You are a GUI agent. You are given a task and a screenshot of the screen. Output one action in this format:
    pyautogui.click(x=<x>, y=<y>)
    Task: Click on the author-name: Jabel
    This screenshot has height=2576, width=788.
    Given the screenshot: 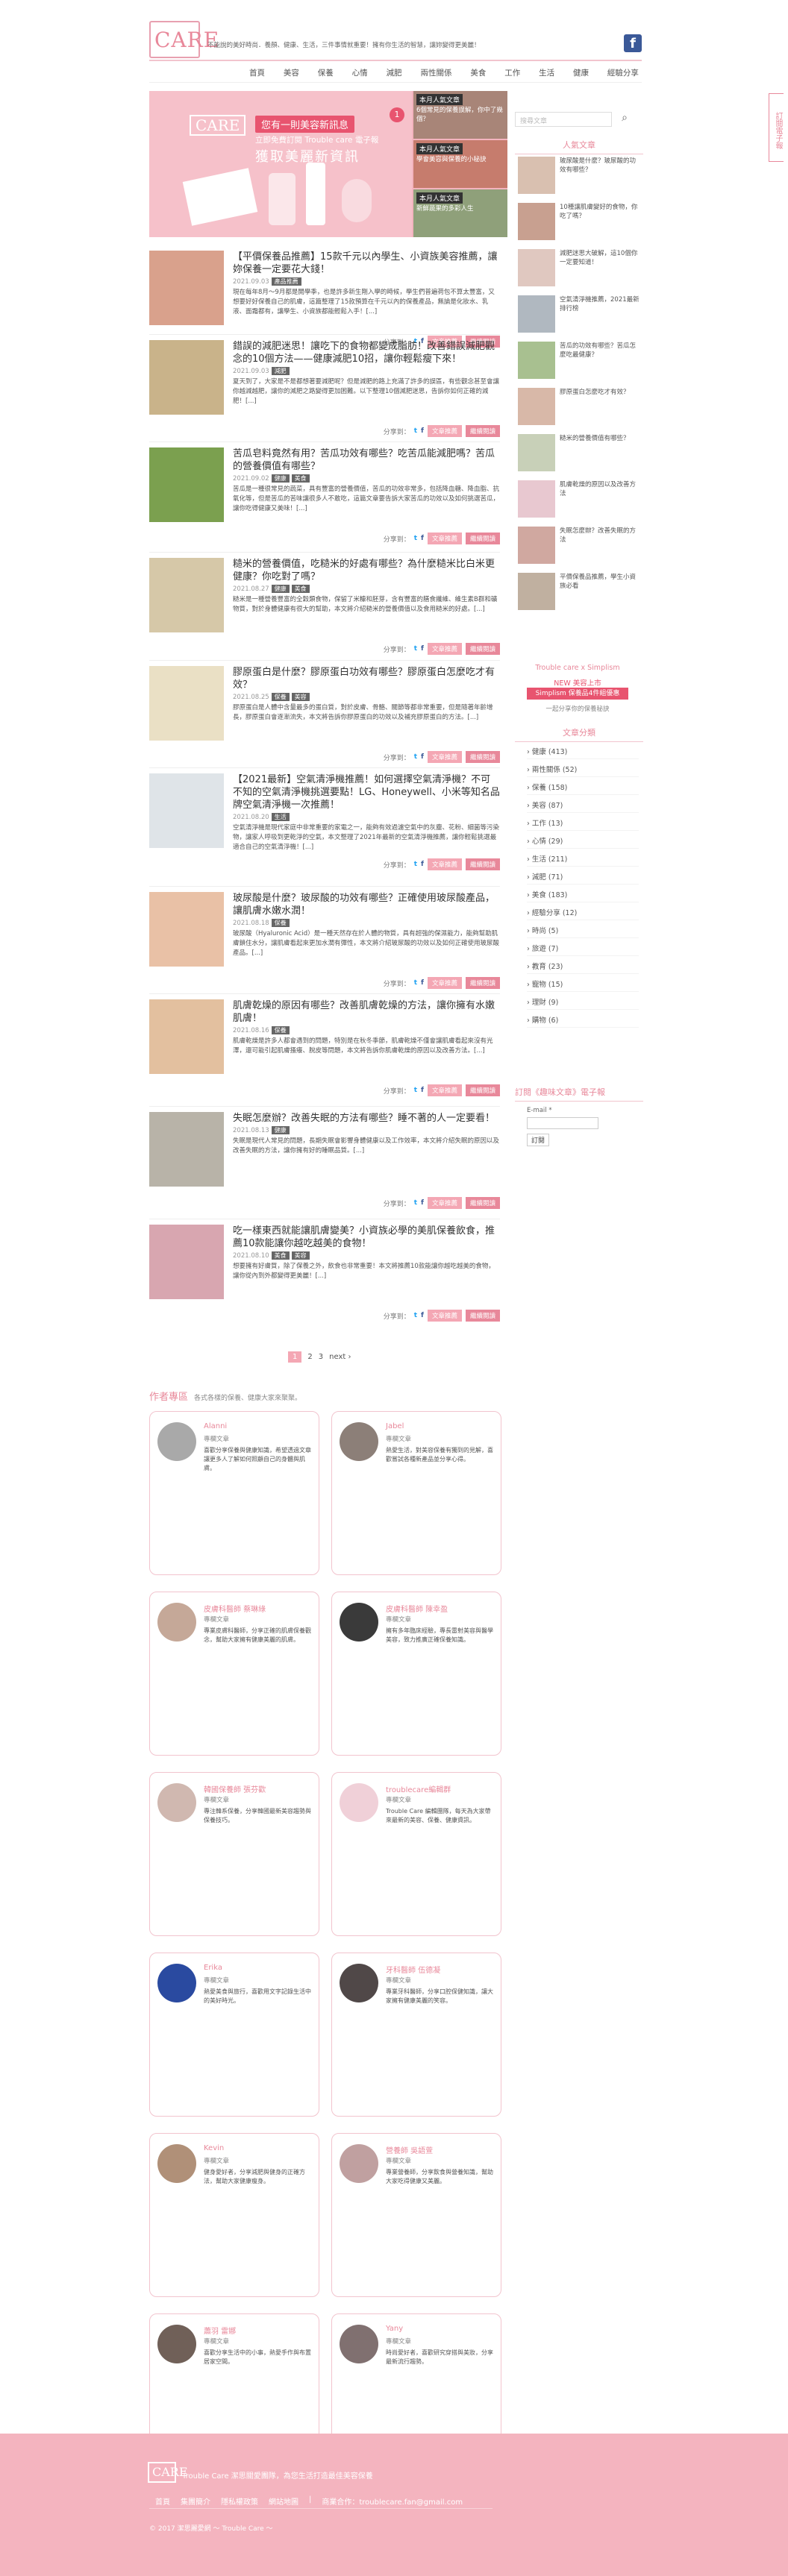 What is the action you would take?
    pyautogui.click(x=395, y=1426)
    